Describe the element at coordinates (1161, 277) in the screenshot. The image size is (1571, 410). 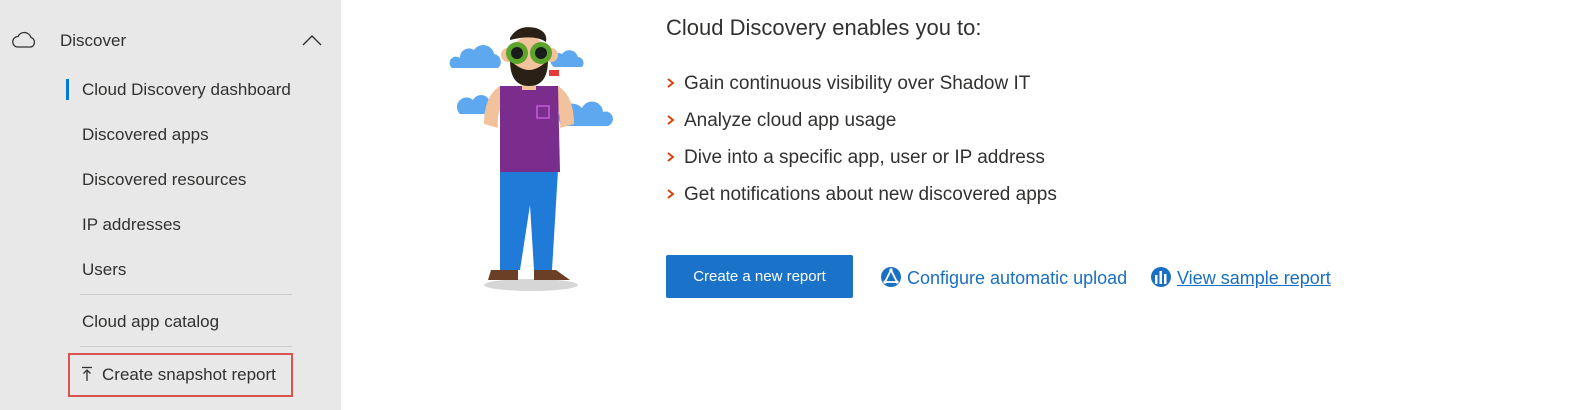
I see `bar-chart-icon` at that location.